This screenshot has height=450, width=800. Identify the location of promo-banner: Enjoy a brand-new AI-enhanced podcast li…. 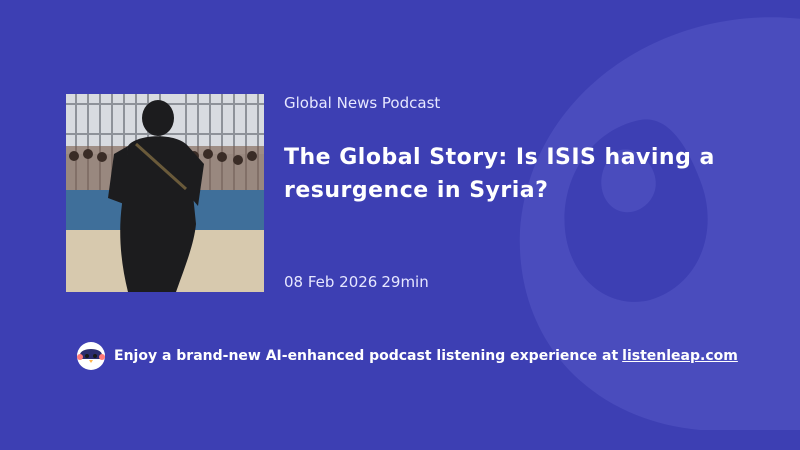
(407, 356).